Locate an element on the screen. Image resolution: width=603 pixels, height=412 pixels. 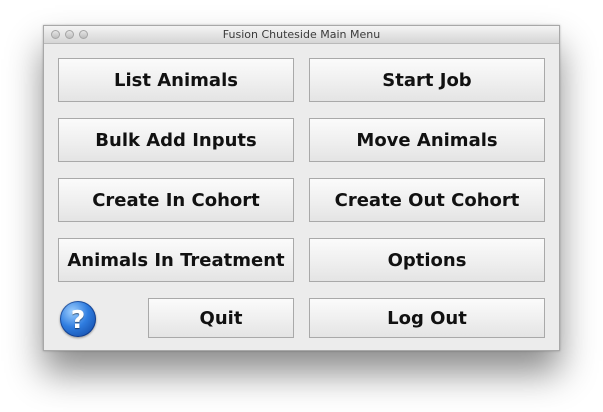
window-title: Fusion Chuteside Main Menu is located at coordinates (301, 34).